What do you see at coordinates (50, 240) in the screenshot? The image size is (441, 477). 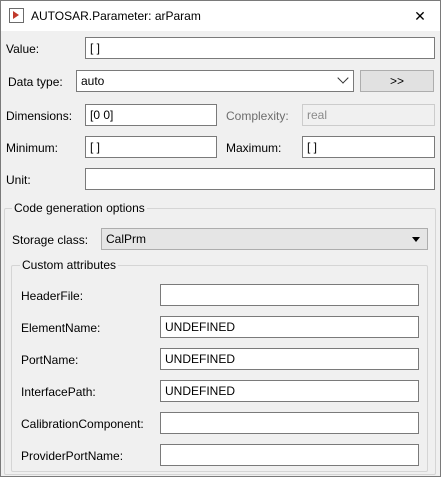 I see `storage-class-label: Storage class:` at bounding box center [50, 240].